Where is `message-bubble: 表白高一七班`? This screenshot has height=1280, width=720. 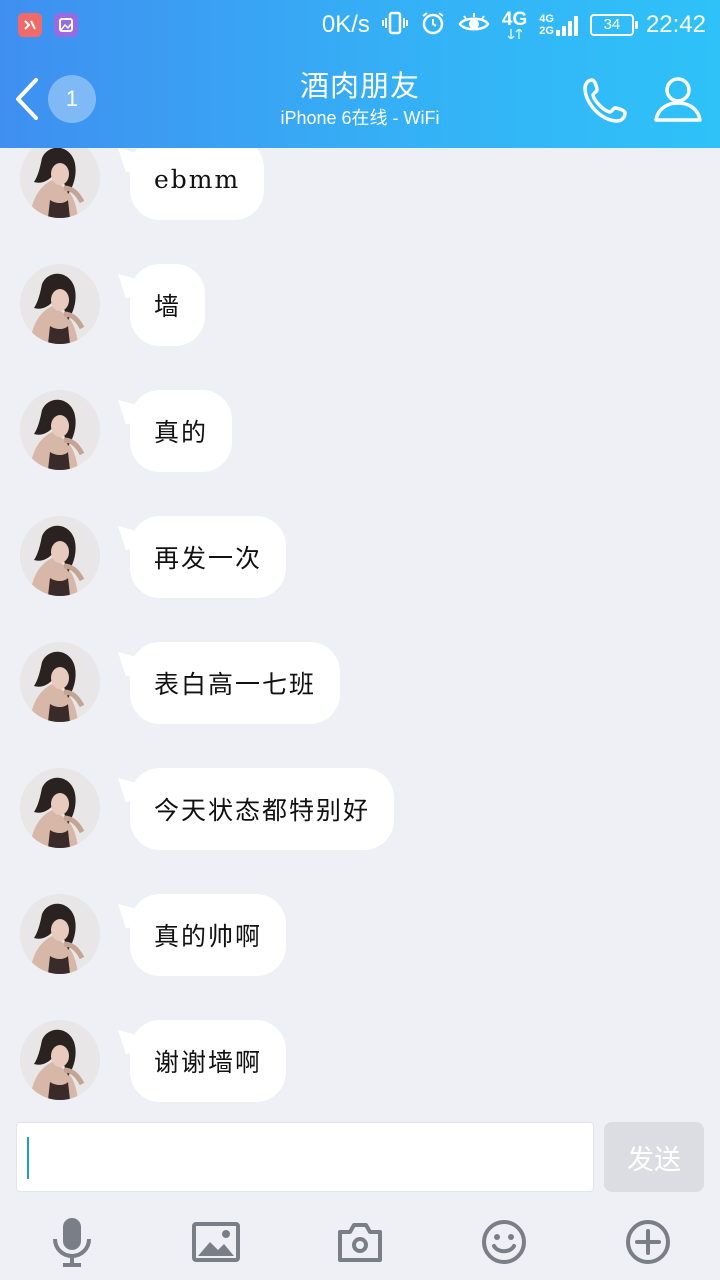
message-bubble: 表白高一七班 is located at coordinates (235, 683).